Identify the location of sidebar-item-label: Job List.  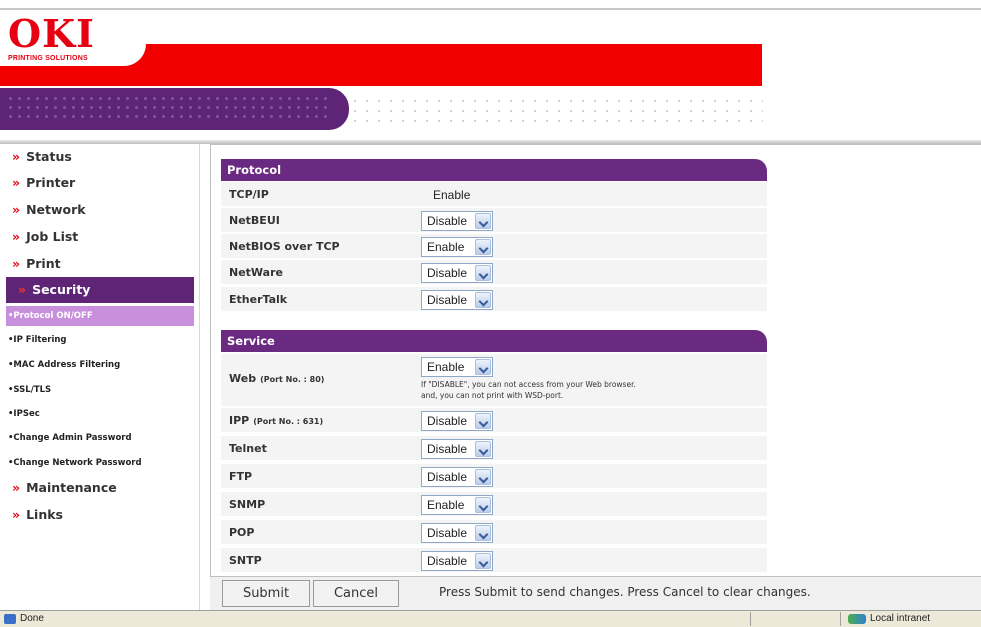
(52, 236).